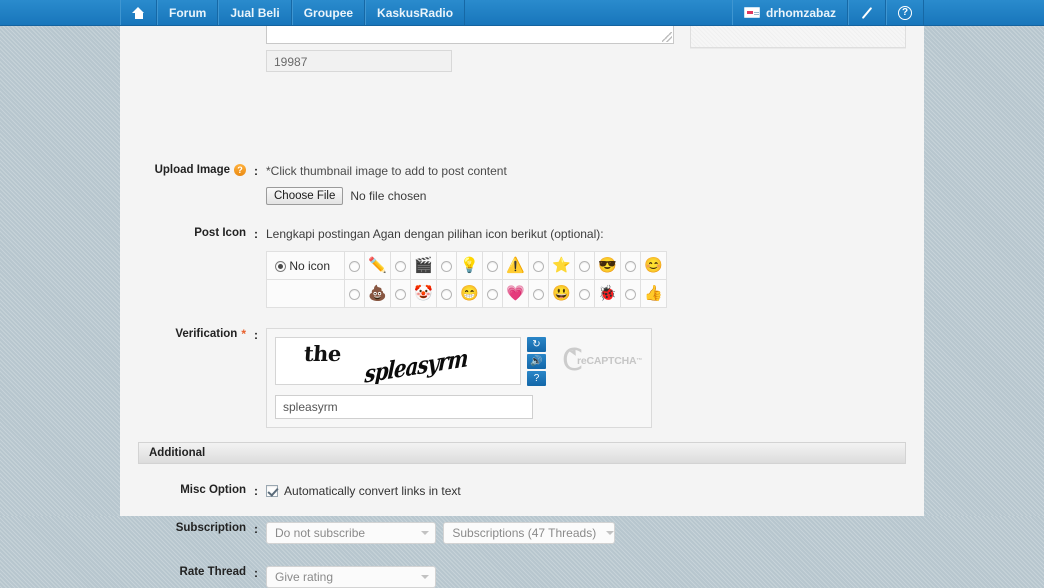  I want to click on auto-convert-links-checkbox, so click(272, 491).